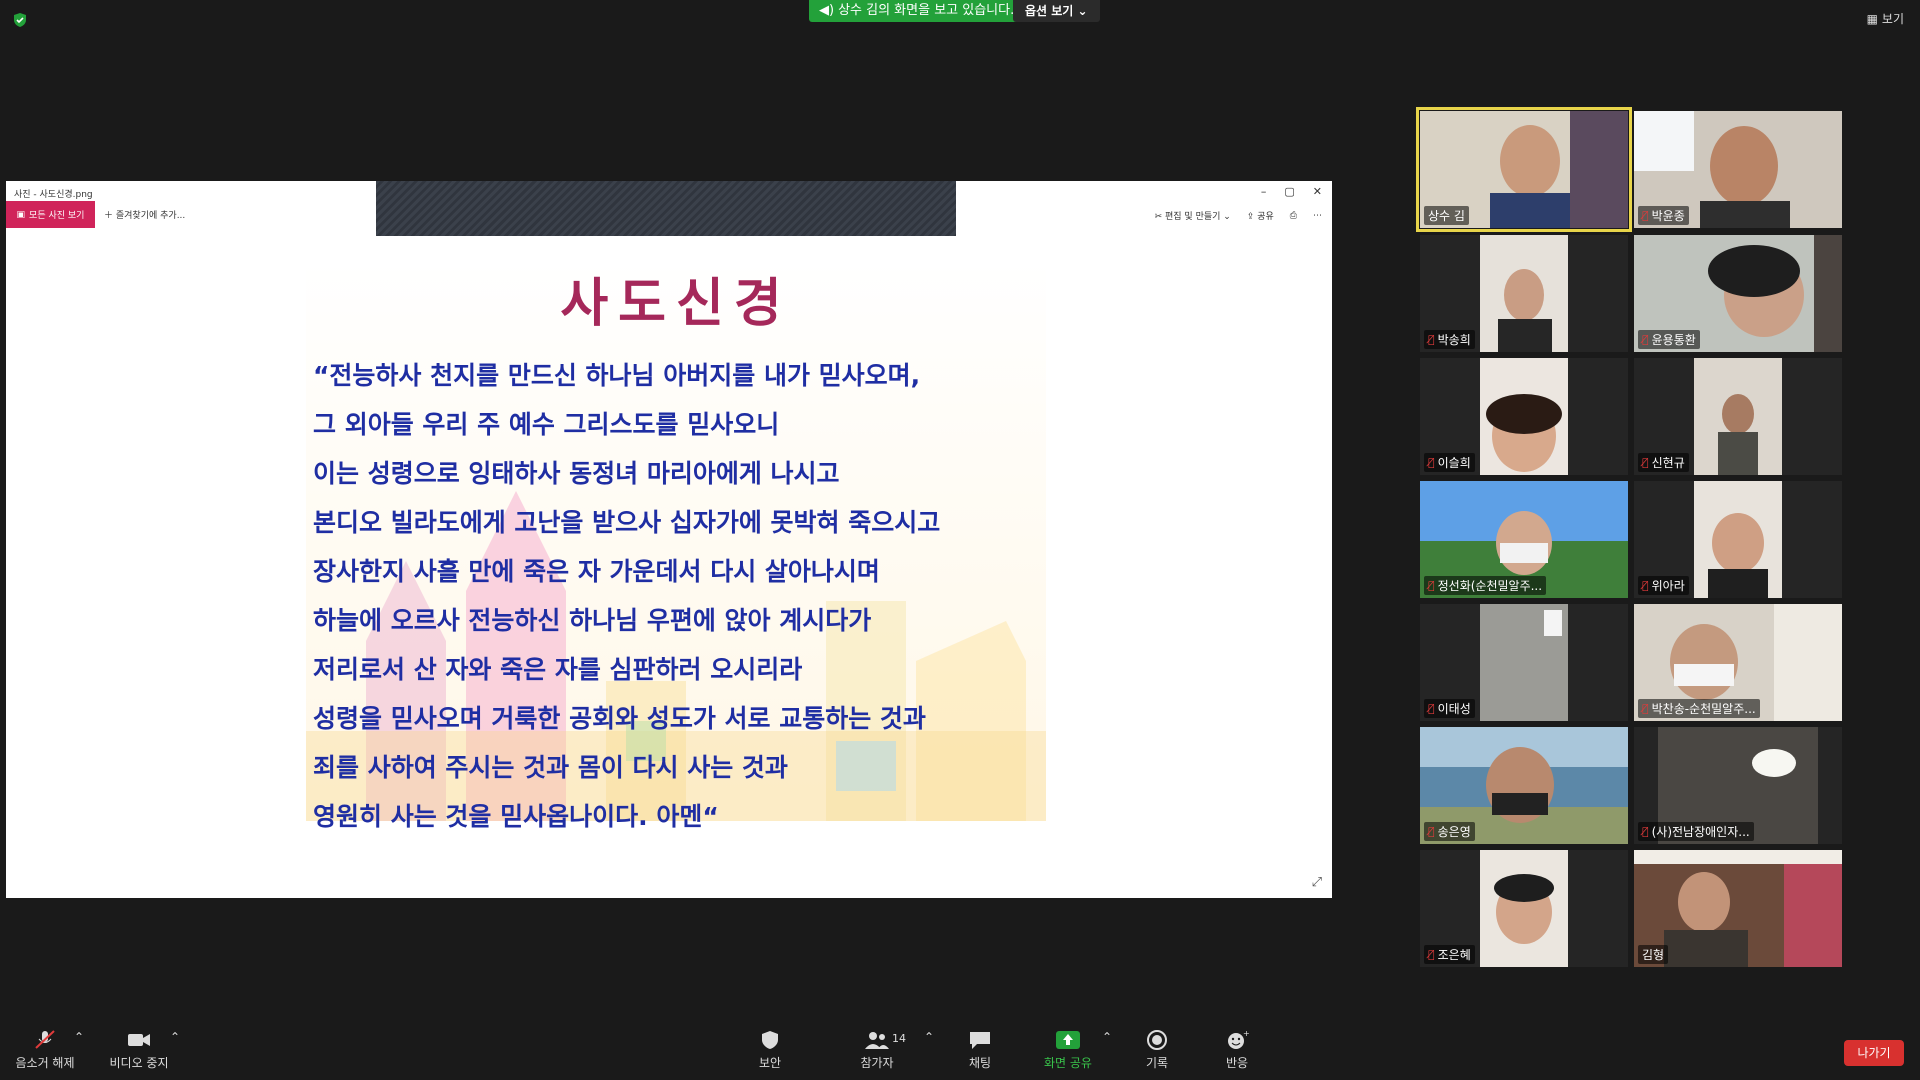 The height and width of the screenshot is (1080, 1920). I want to click on maximize-icon: ▢, so click(1289, 191).